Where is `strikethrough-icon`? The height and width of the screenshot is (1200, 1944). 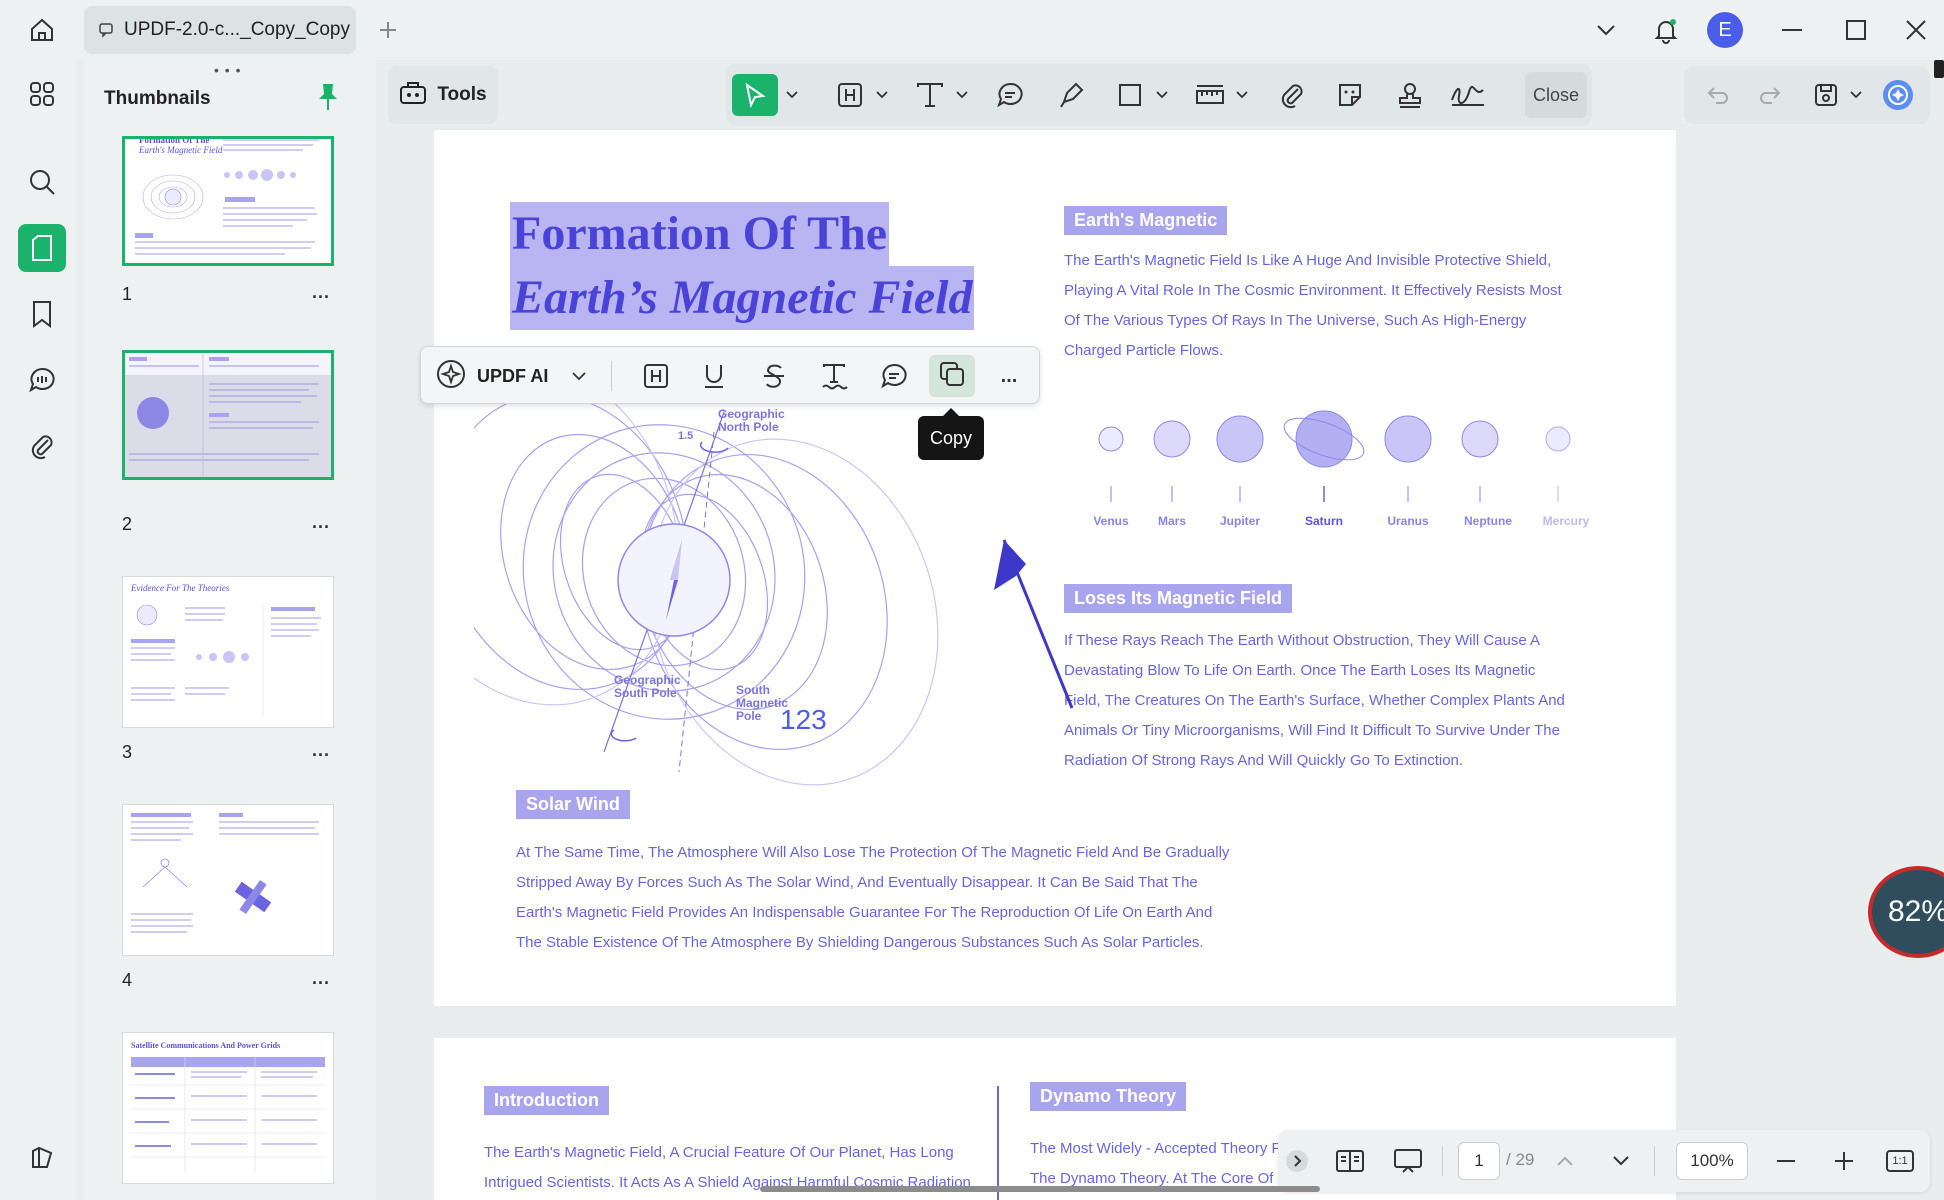
strikethrough-icon is located at coordinates (774, 376).